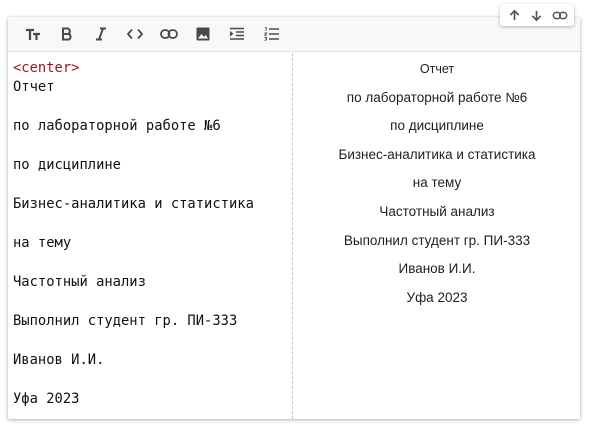 Image resolution: width=591 pixels, height=427 pixels. I want to click on numbered-list-icon, so click(271, 34).